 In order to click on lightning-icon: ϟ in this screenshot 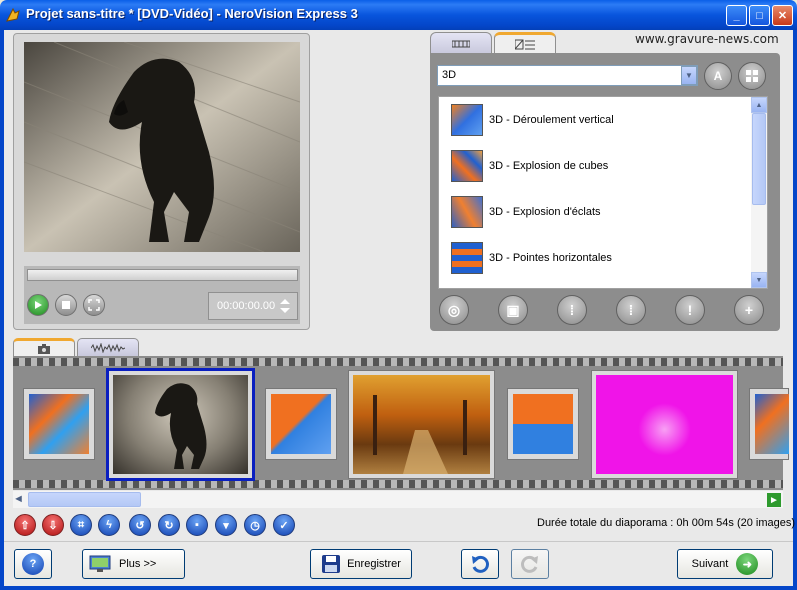, I will do `click(109, 525)`.